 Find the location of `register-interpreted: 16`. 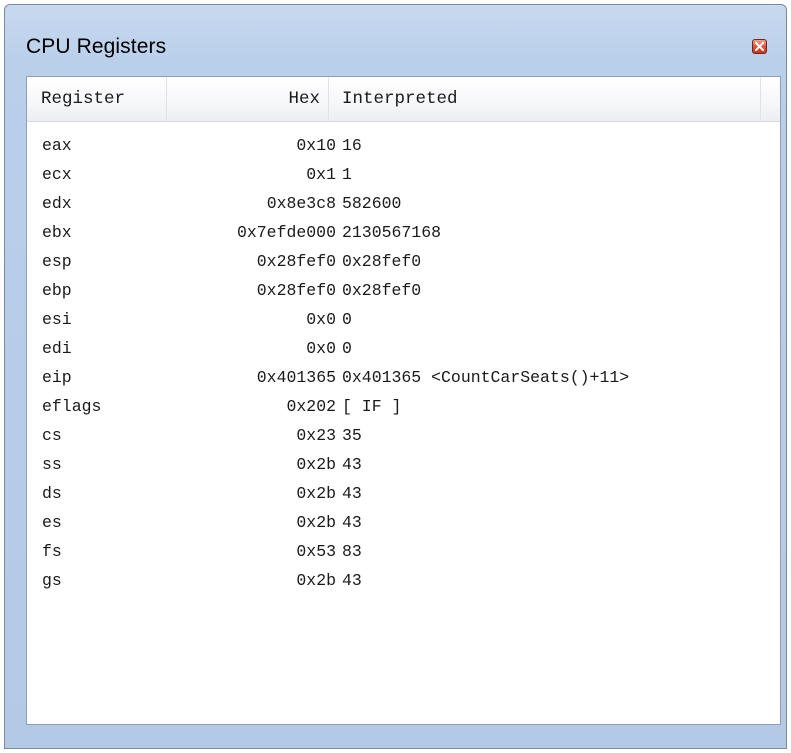

register-interpreted: 16 is located at coordinates (352, 145).